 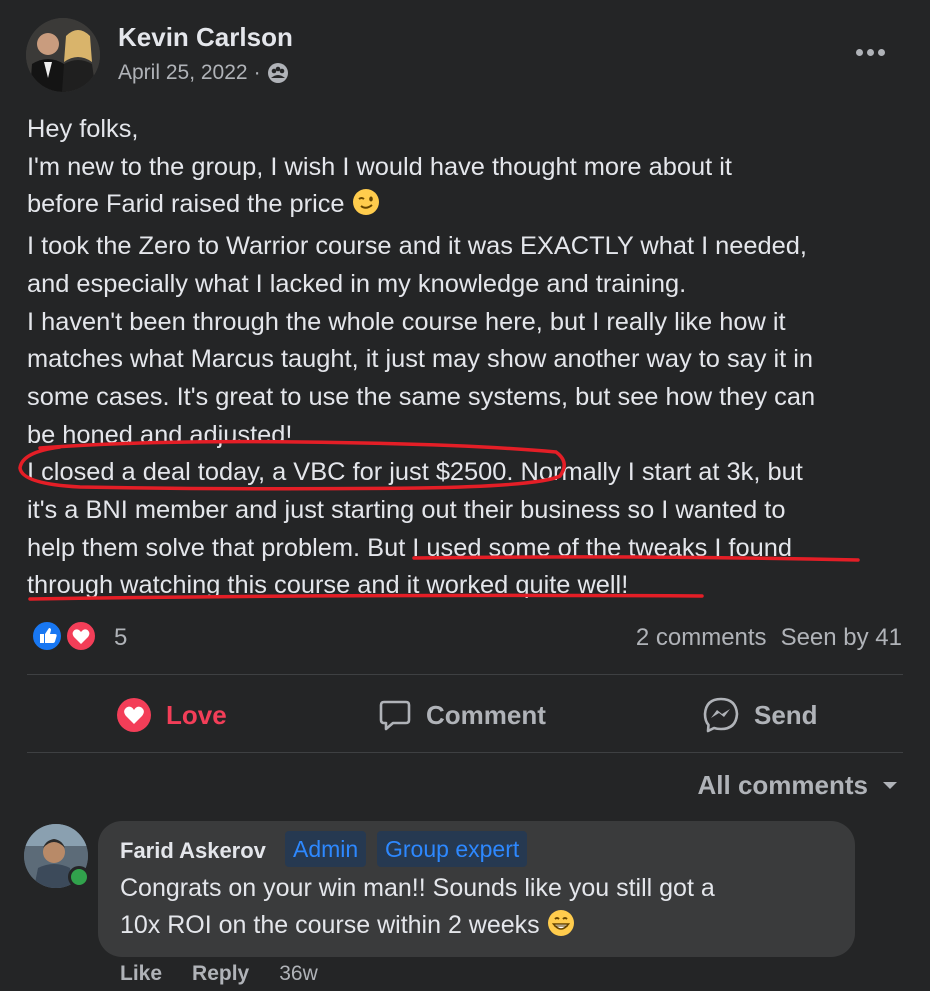 What do you see at coordinates (480, 927) in the screenshot?
I see `comment-line: 10x ROI on the course within 2 weeks` at bounding box center [480, 927].